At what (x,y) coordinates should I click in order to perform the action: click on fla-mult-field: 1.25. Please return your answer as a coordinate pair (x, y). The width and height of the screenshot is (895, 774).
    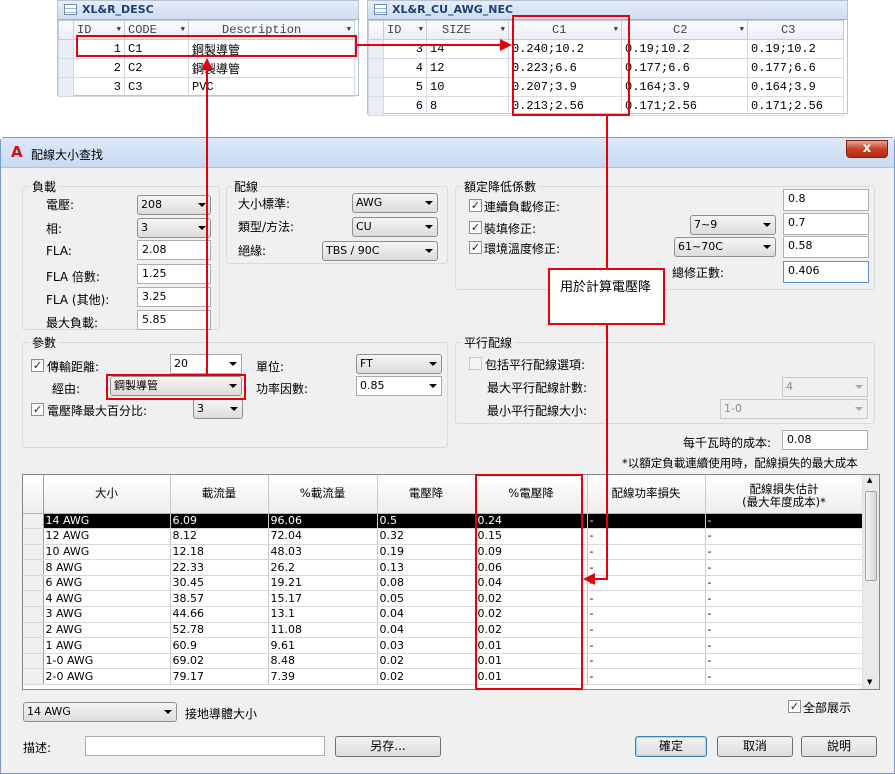
    Looking at the image, I should click on (174, 274).